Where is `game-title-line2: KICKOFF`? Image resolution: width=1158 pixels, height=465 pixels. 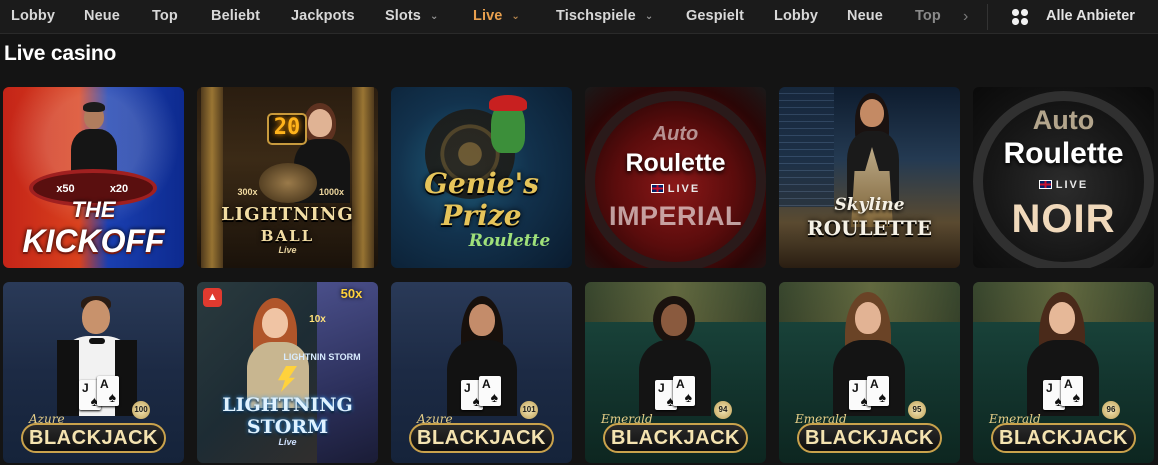 game-title-line2: KICKOFF is located at coordinates (93, 241).